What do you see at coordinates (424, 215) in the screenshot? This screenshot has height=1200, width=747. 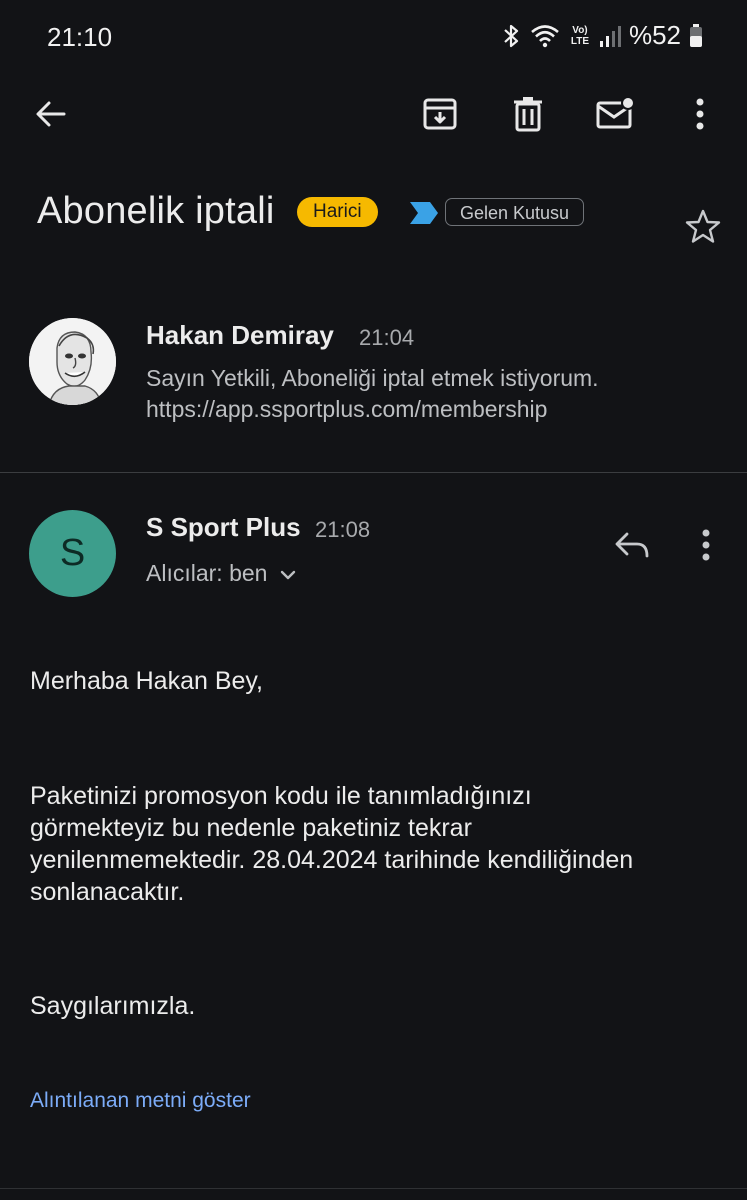 I see `importance-marker-icon` at bounding box center [424, 215].